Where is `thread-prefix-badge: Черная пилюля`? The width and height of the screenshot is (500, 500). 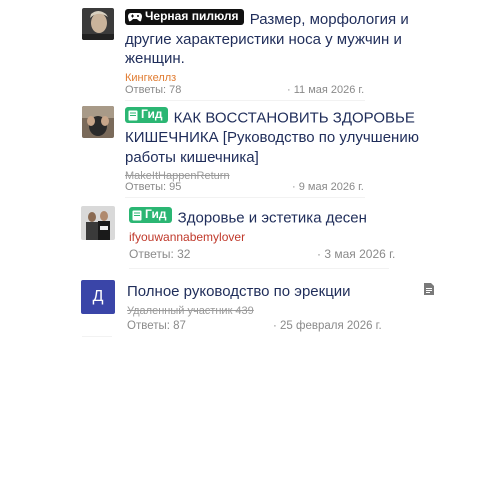
thread-prefix-badge: Черная пилюля is located at coordinates (184, 17).